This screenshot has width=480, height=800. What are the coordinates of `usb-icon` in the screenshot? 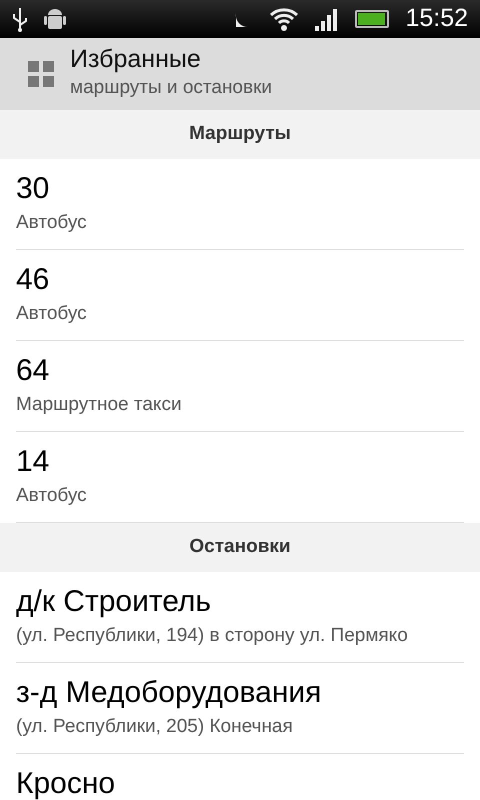 It's located at (20, 19).